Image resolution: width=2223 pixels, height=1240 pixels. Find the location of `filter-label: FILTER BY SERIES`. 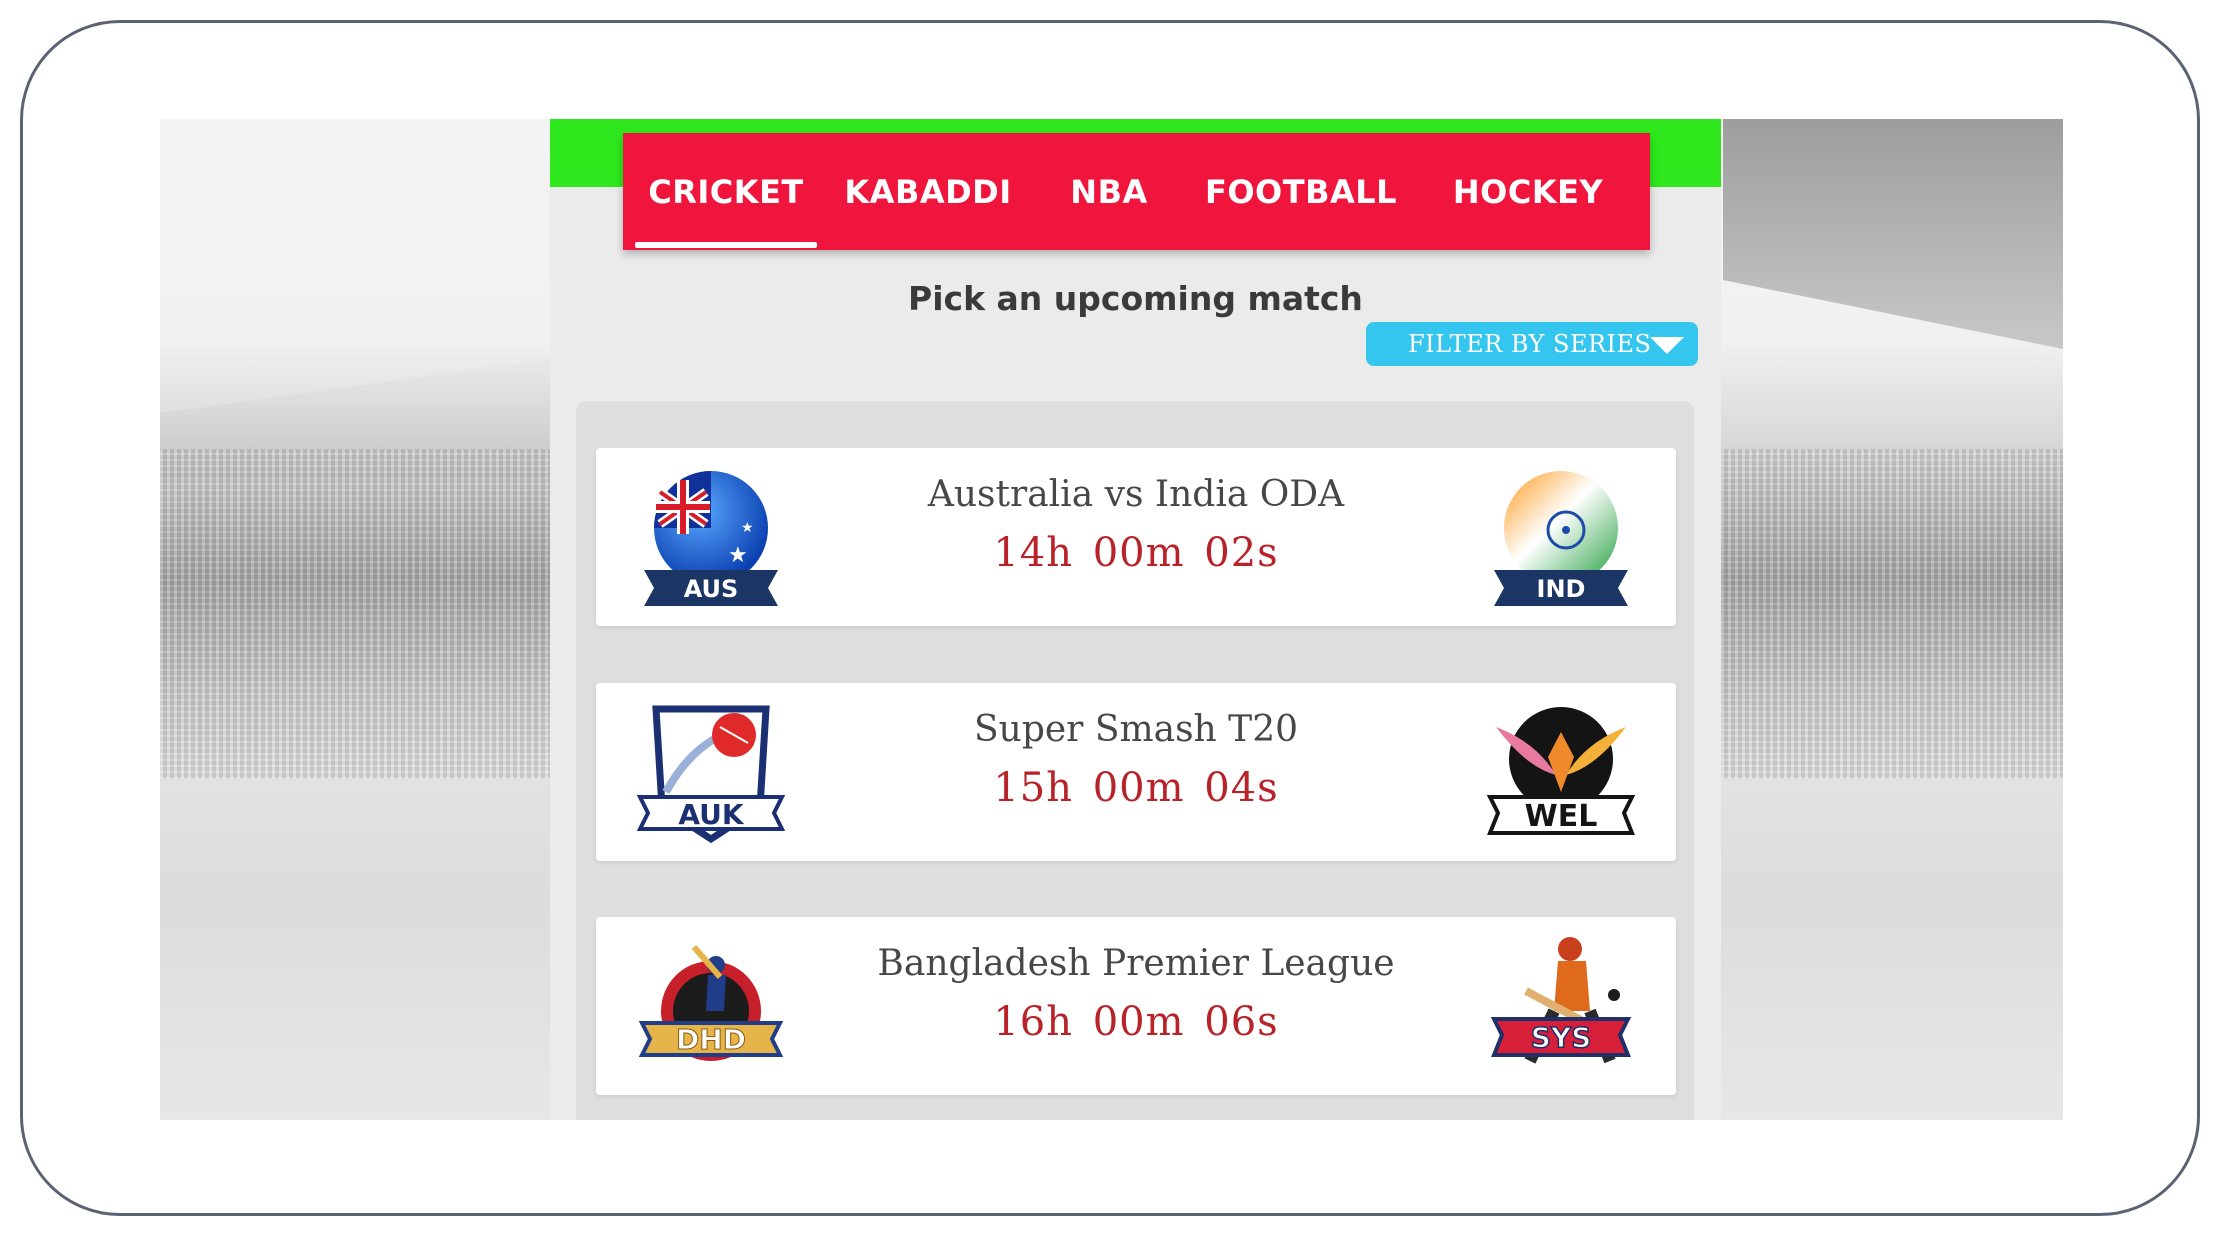

filter-label: FILTER BY SERIES is located at coordinates (1530, 344).